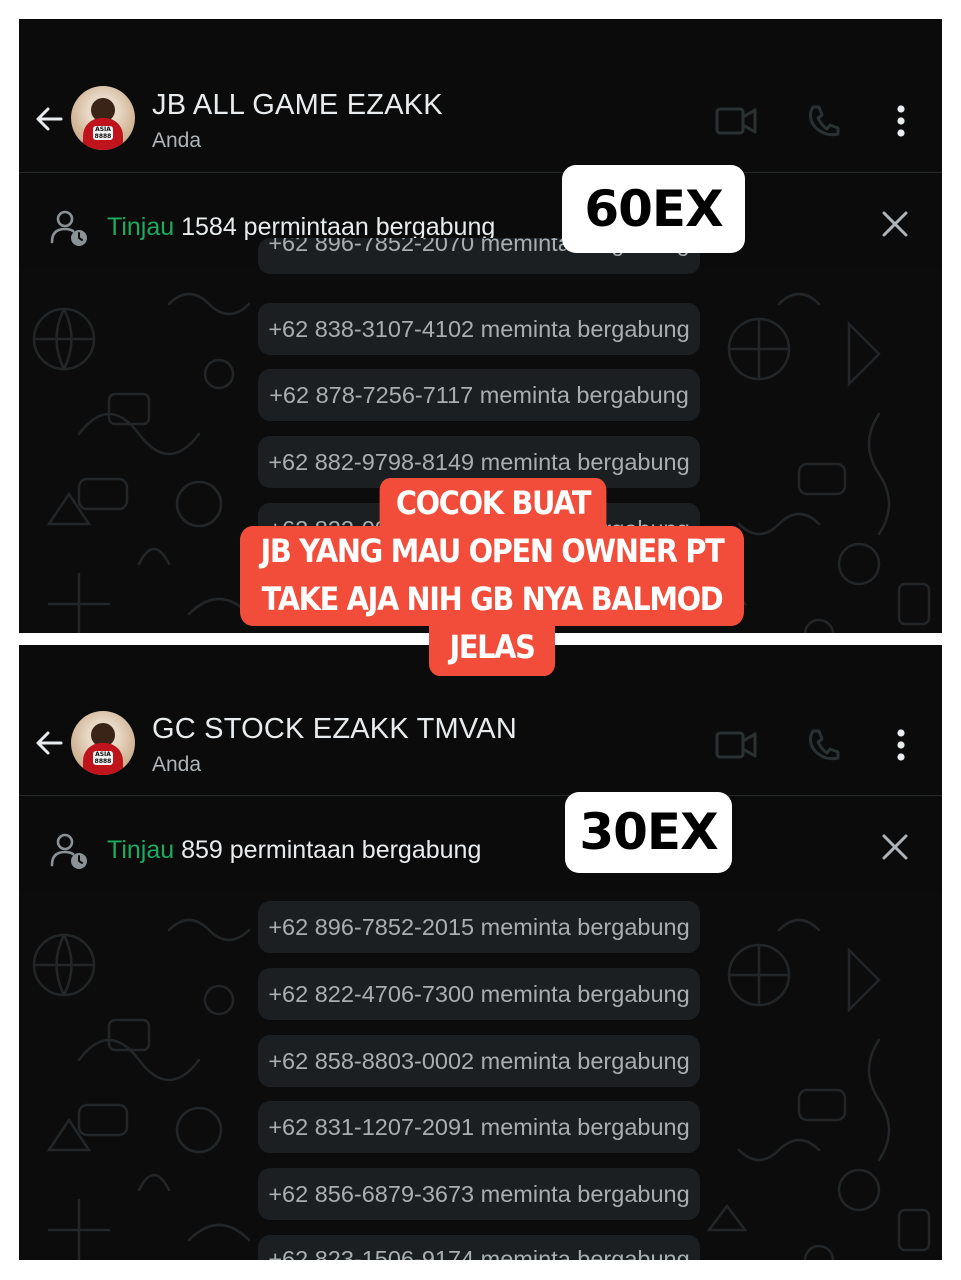  I want to click on system-message: +62 856-6879-3673 meminta bergabung, so click(479, 1194).